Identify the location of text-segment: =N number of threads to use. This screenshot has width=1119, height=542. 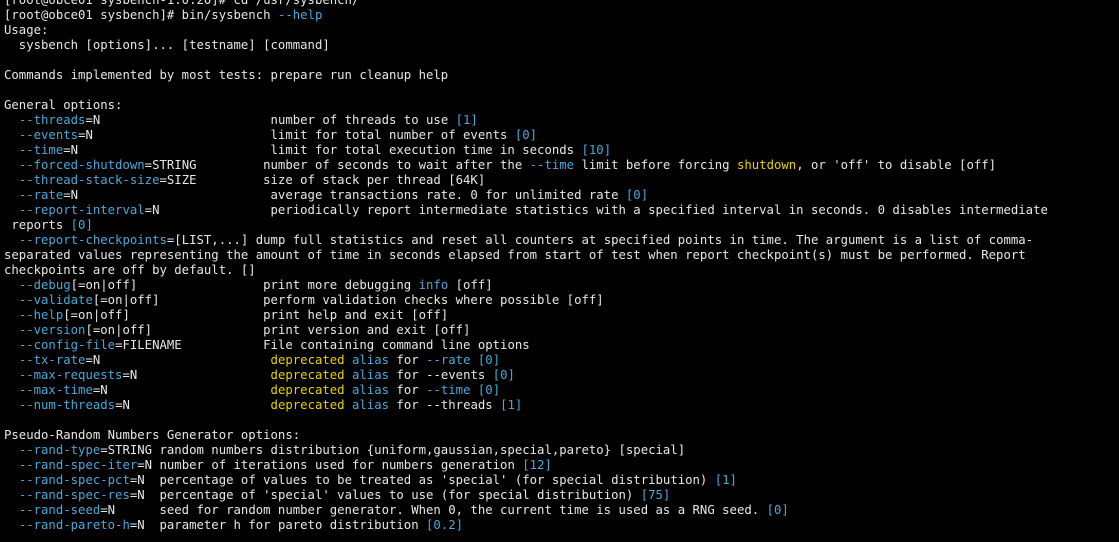
(270, 120).